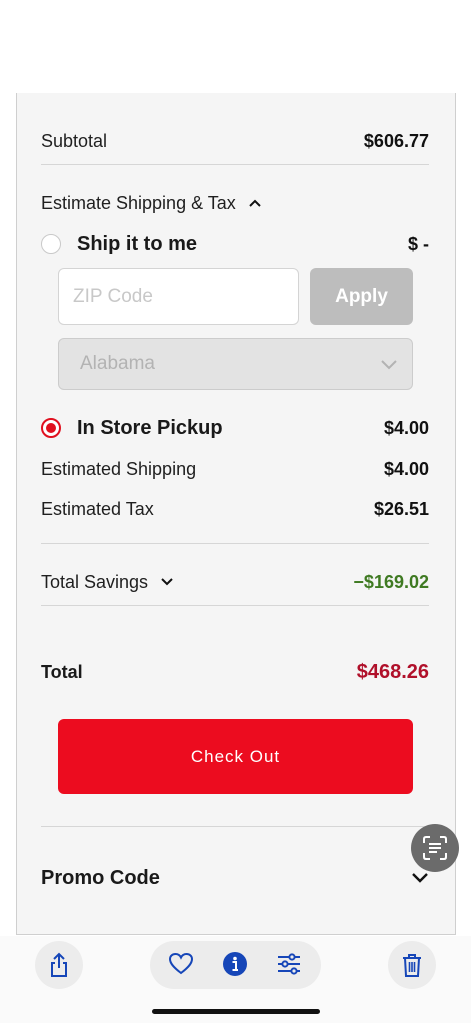 This screenshot has width=471, height=1023. What do you see at coordinates (138, 202) in the screenshot?
I see `estimate-label: Estimate Shipping & Tax` at bounding box center [138, 202].